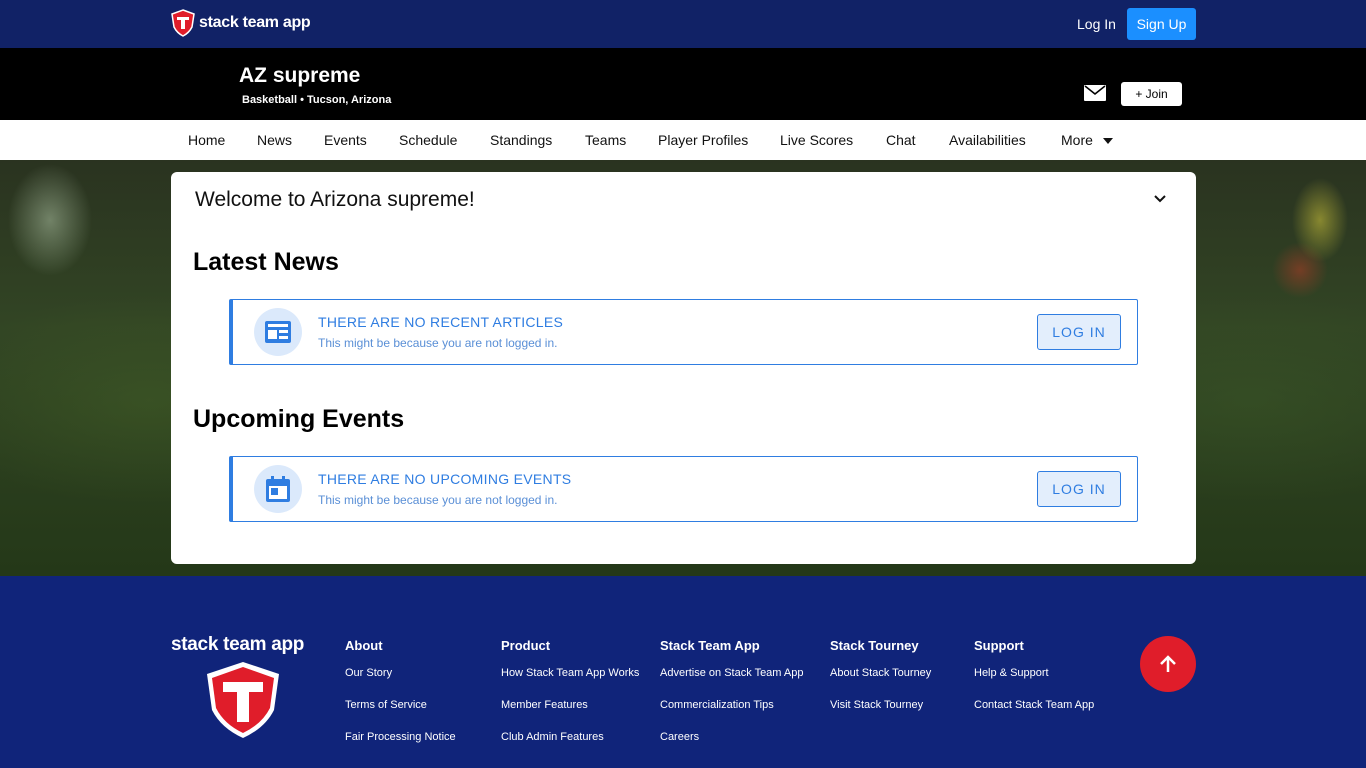  Describe the element at coordinates (206, 140) in the screenshot. I see `nav-home: Home` at that location.